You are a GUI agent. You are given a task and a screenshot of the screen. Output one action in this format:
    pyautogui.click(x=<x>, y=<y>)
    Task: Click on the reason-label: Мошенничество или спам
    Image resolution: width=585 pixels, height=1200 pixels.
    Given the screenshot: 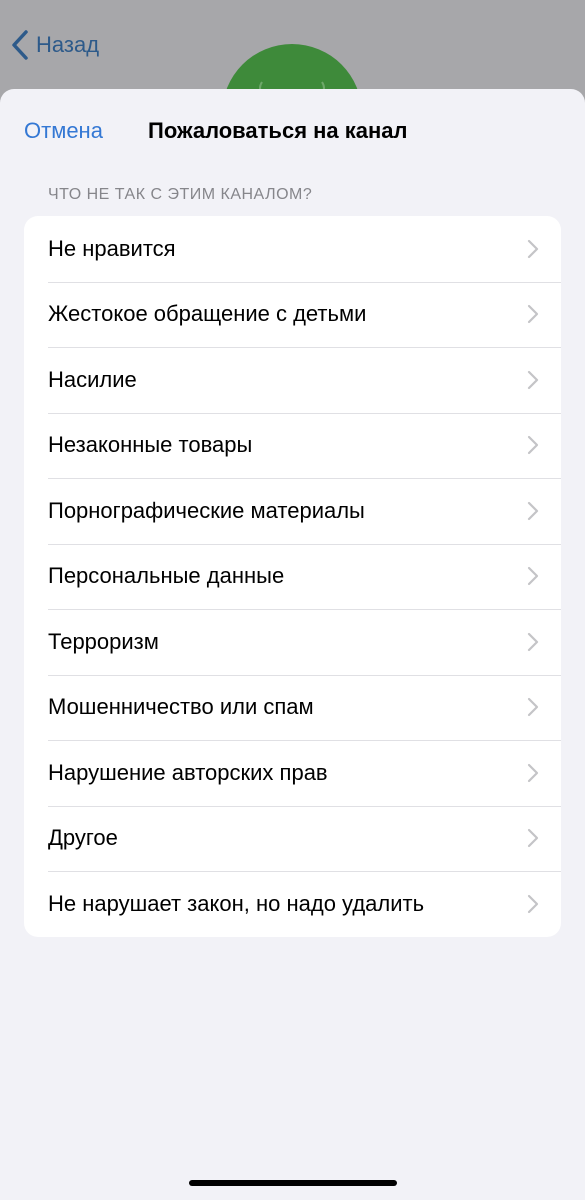 What is the action you would take?
    pyautogui.click(x=181, y=707)
    